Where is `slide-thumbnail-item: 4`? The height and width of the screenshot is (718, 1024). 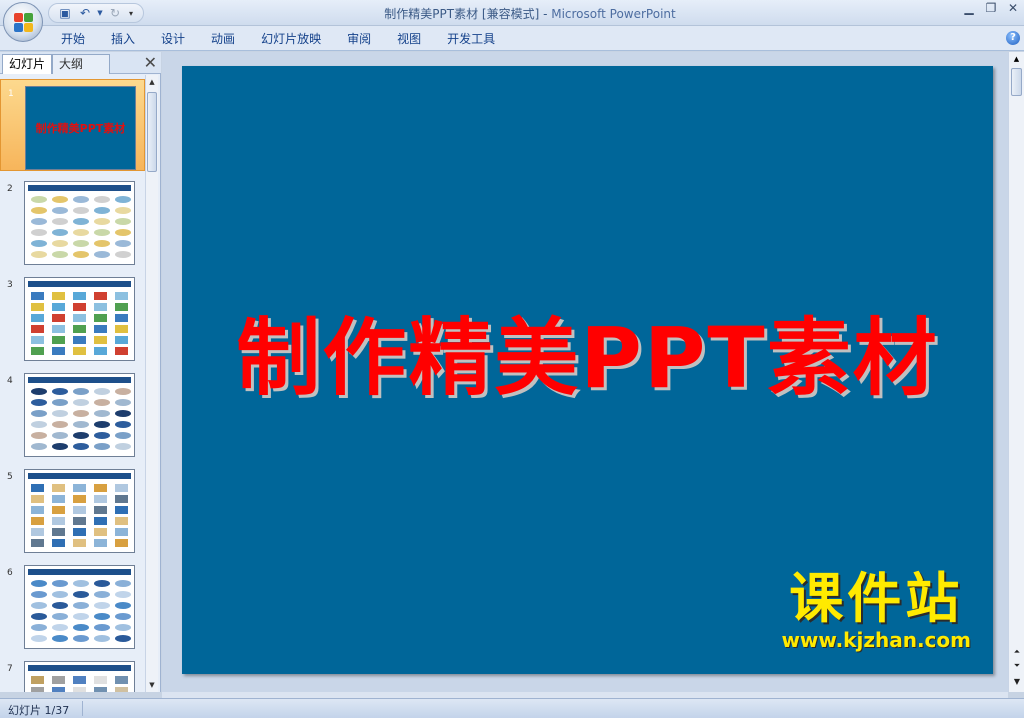
slide-thumbnail-item: 4 is located at coordinates (72, 413).